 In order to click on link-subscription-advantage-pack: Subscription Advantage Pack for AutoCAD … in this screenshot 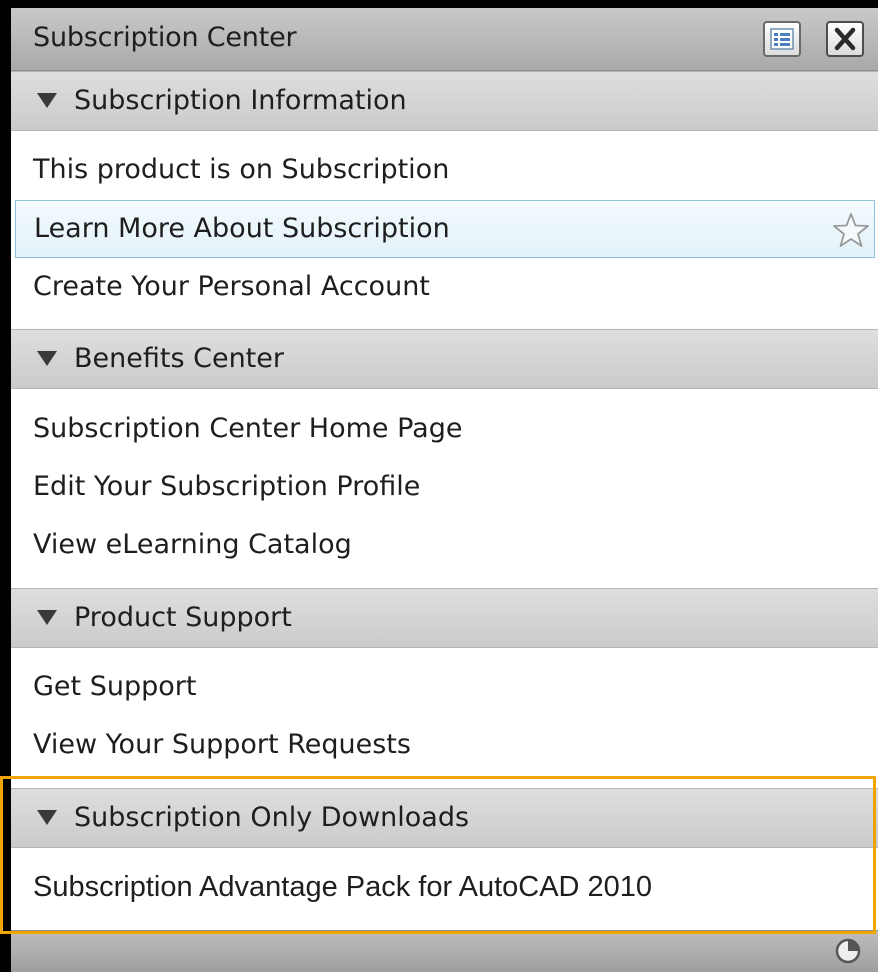, I will do `click(444, 887)`.